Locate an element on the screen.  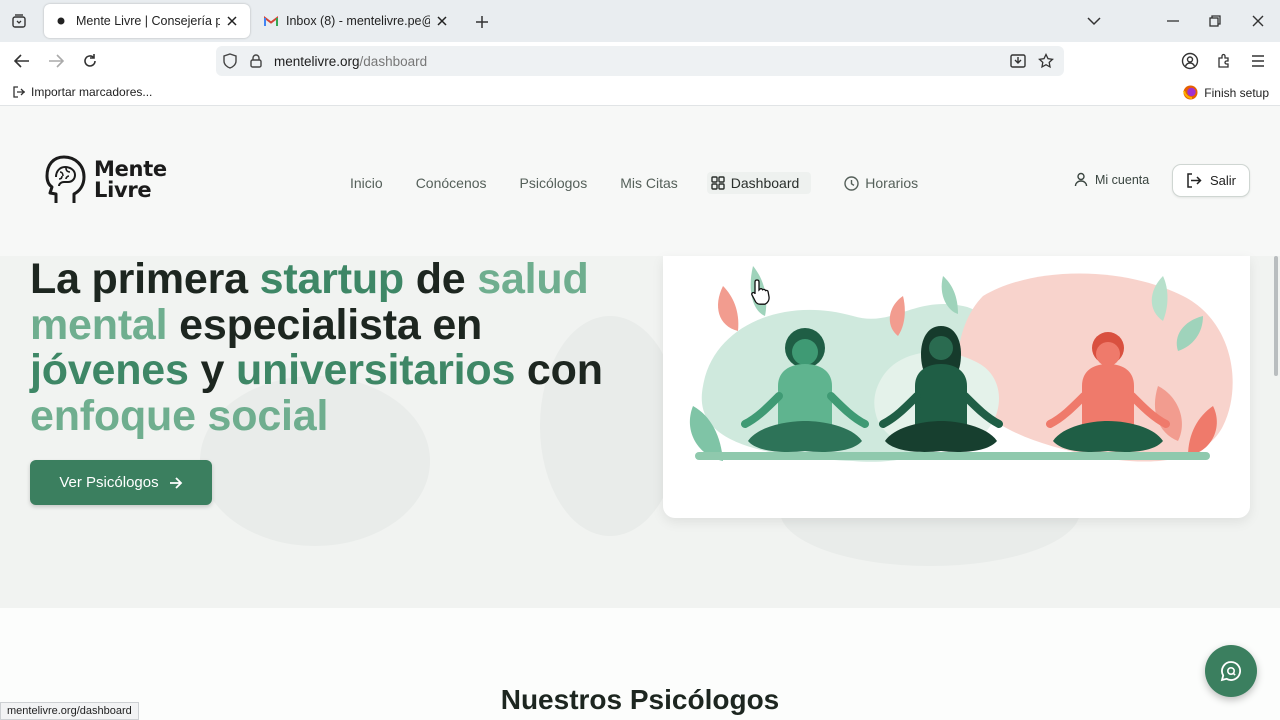
logout-icon is located at coordinates (1194, 180).